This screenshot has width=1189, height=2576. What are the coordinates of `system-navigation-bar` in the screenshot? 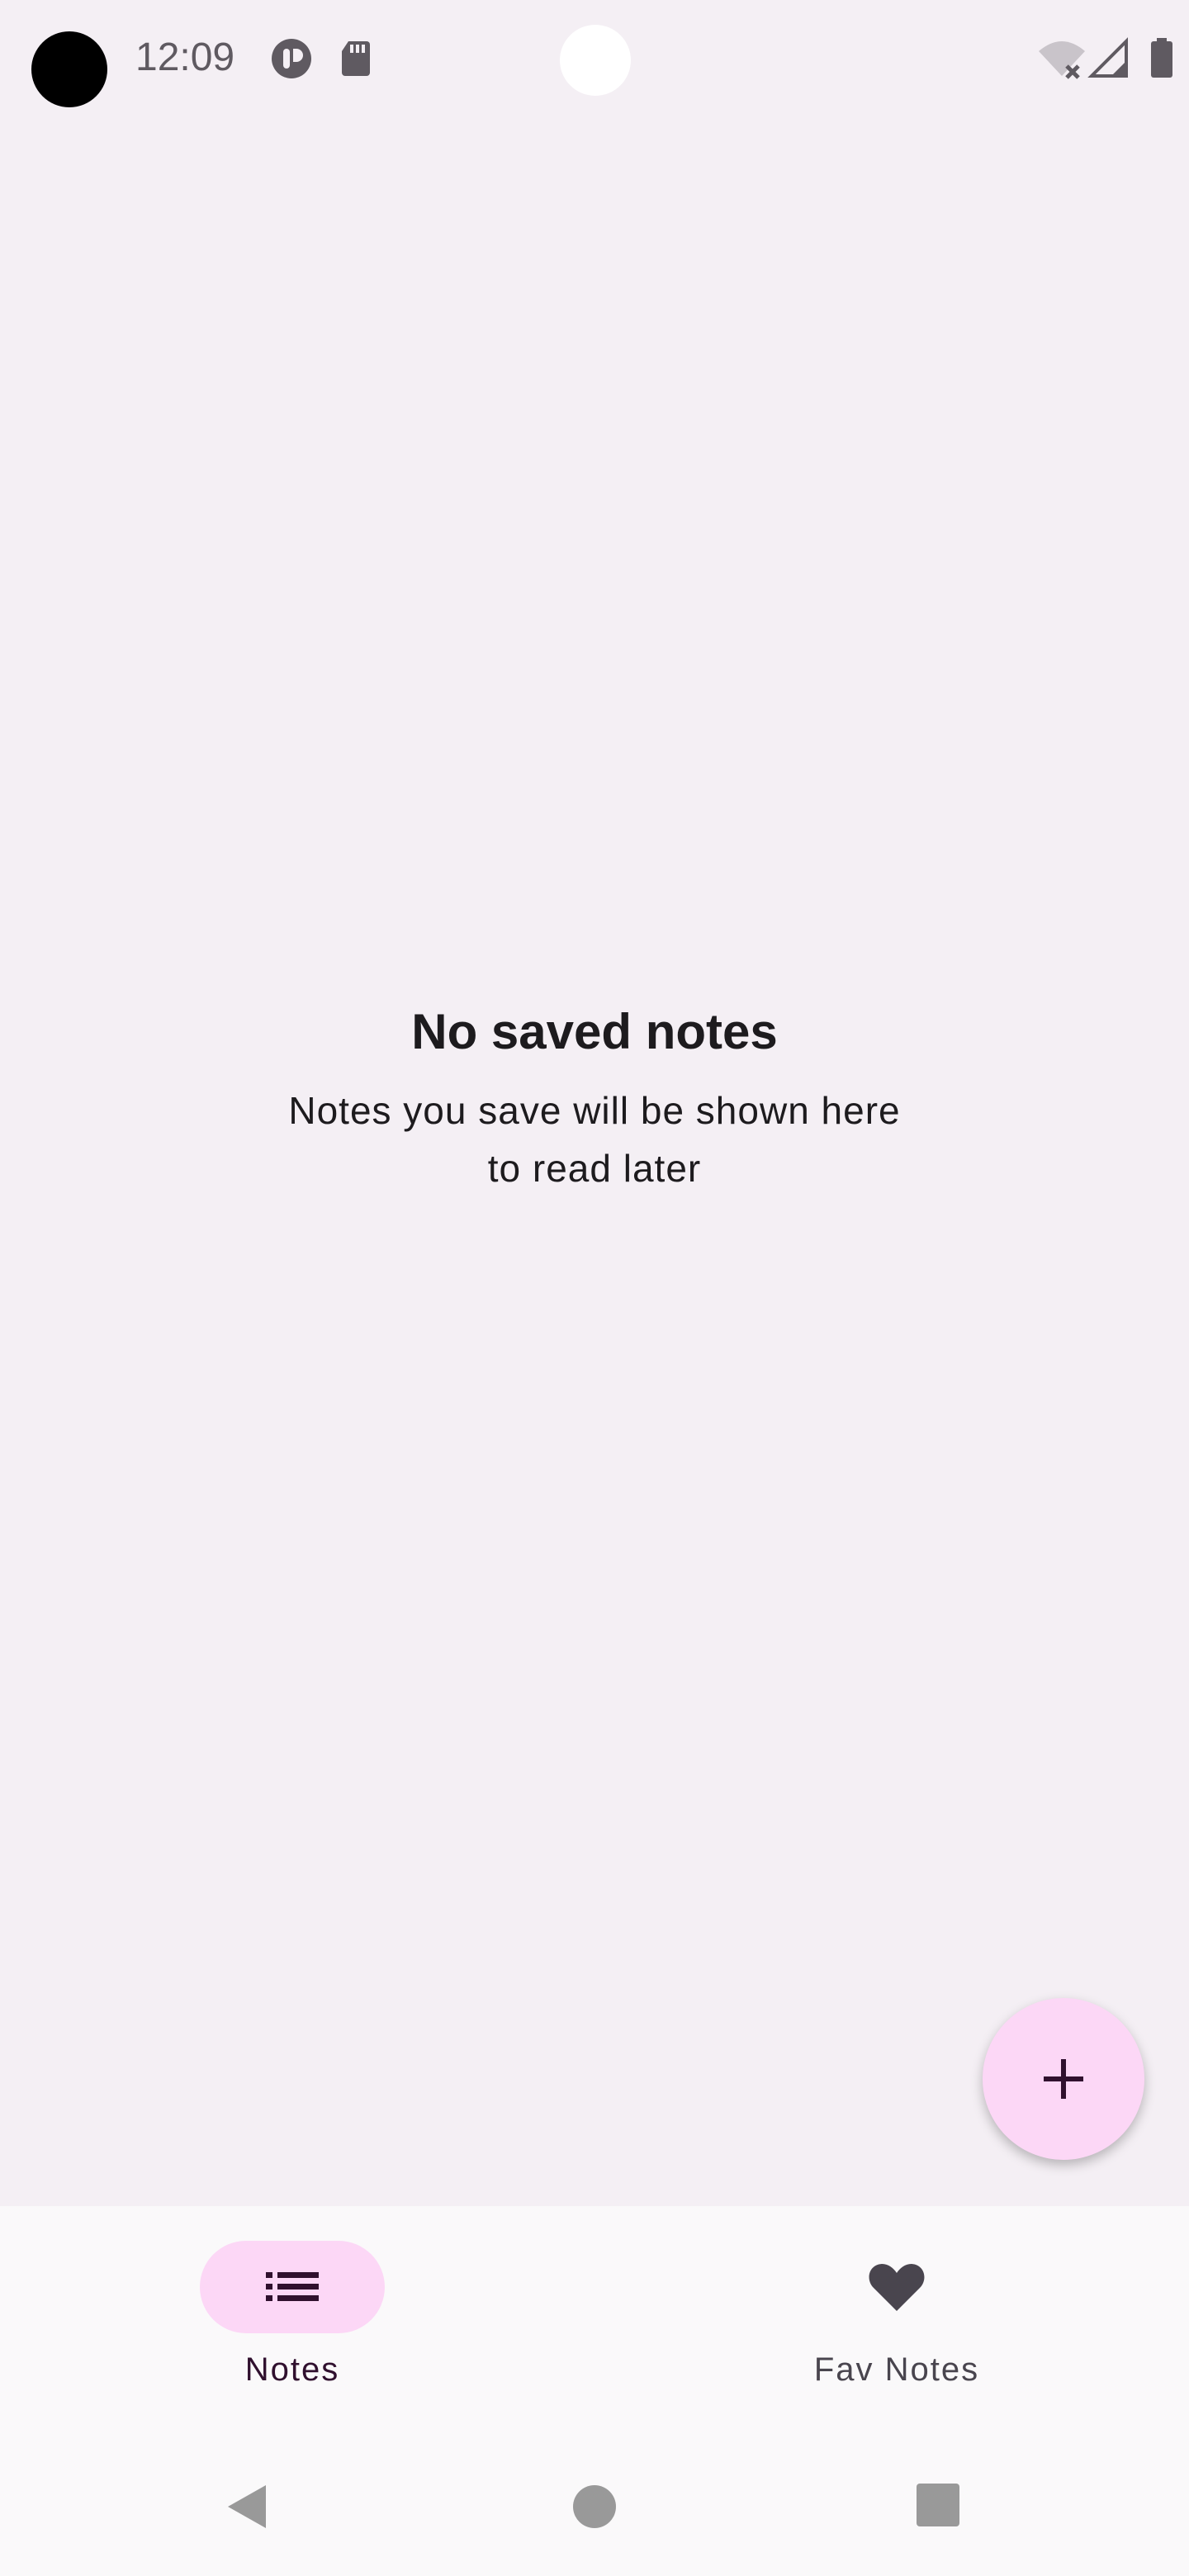 It's located at (594, 2502).